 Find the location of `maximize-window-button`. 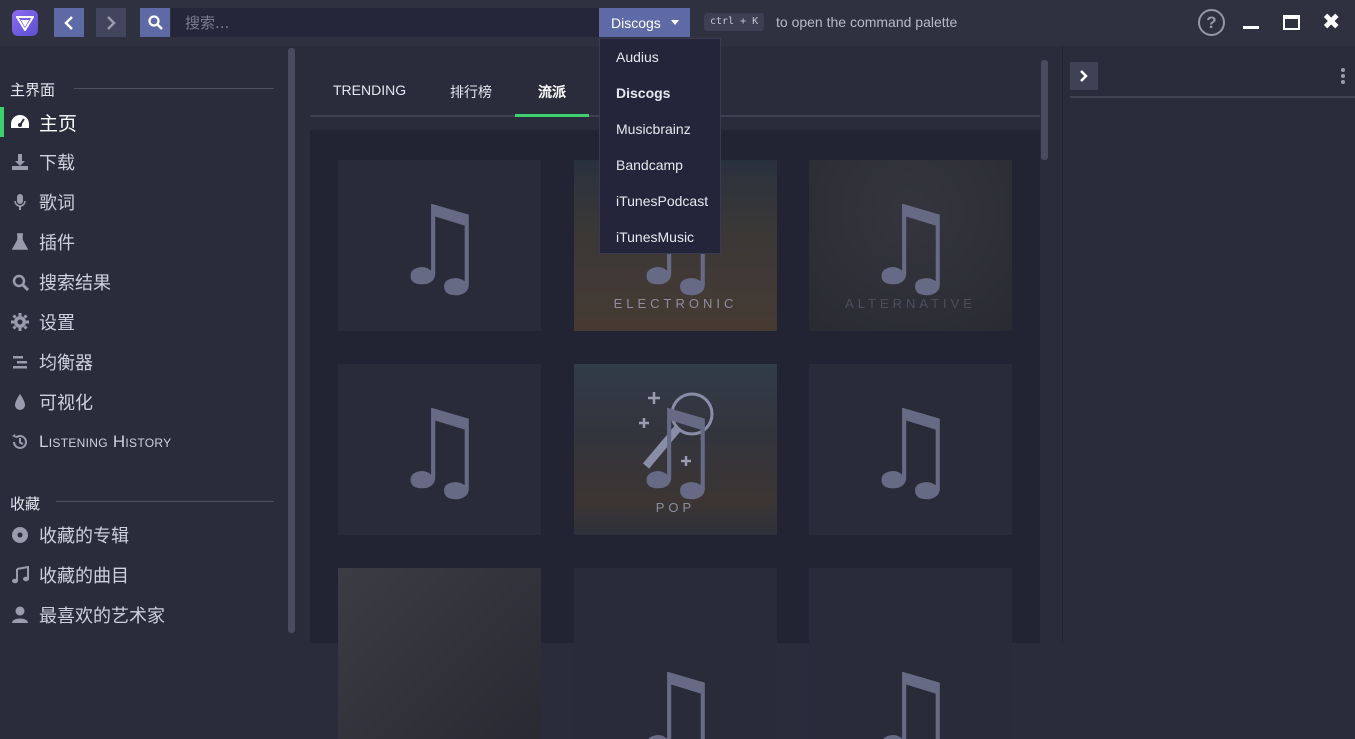

maximize-window-button is located at coordinates (1291, 22).